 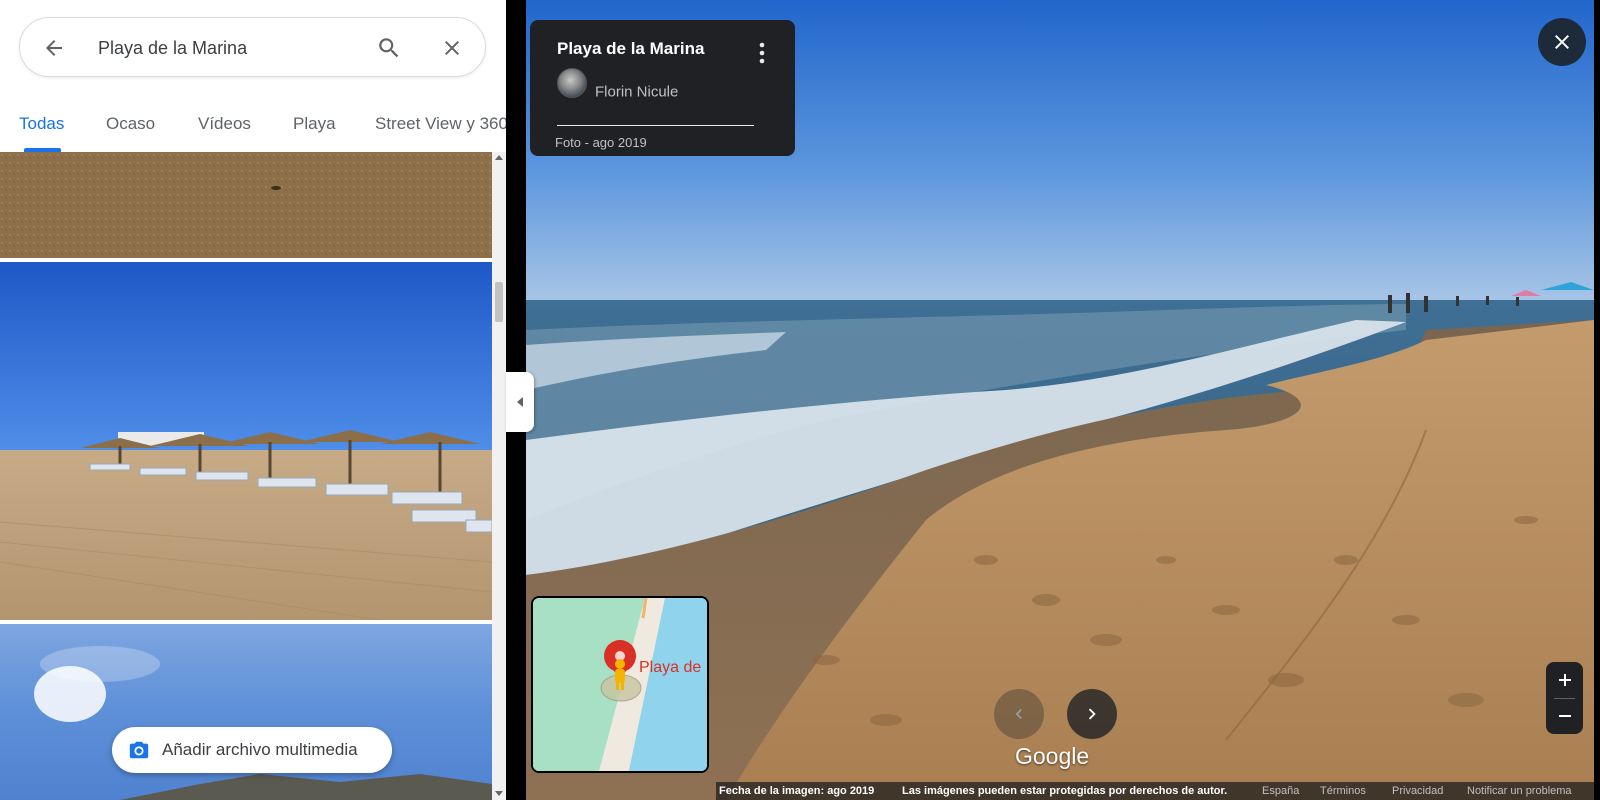 I want to click on chevron-left-icon, so click(x=1018, y=714).